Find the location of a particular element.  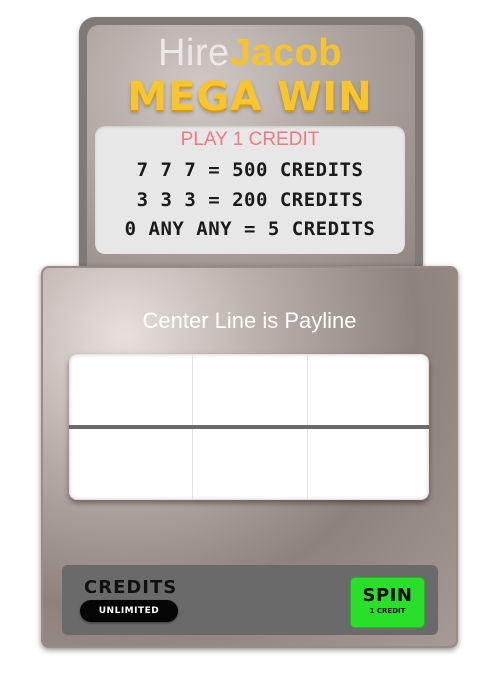

payline-indicator is located at coordinates (249, 427).